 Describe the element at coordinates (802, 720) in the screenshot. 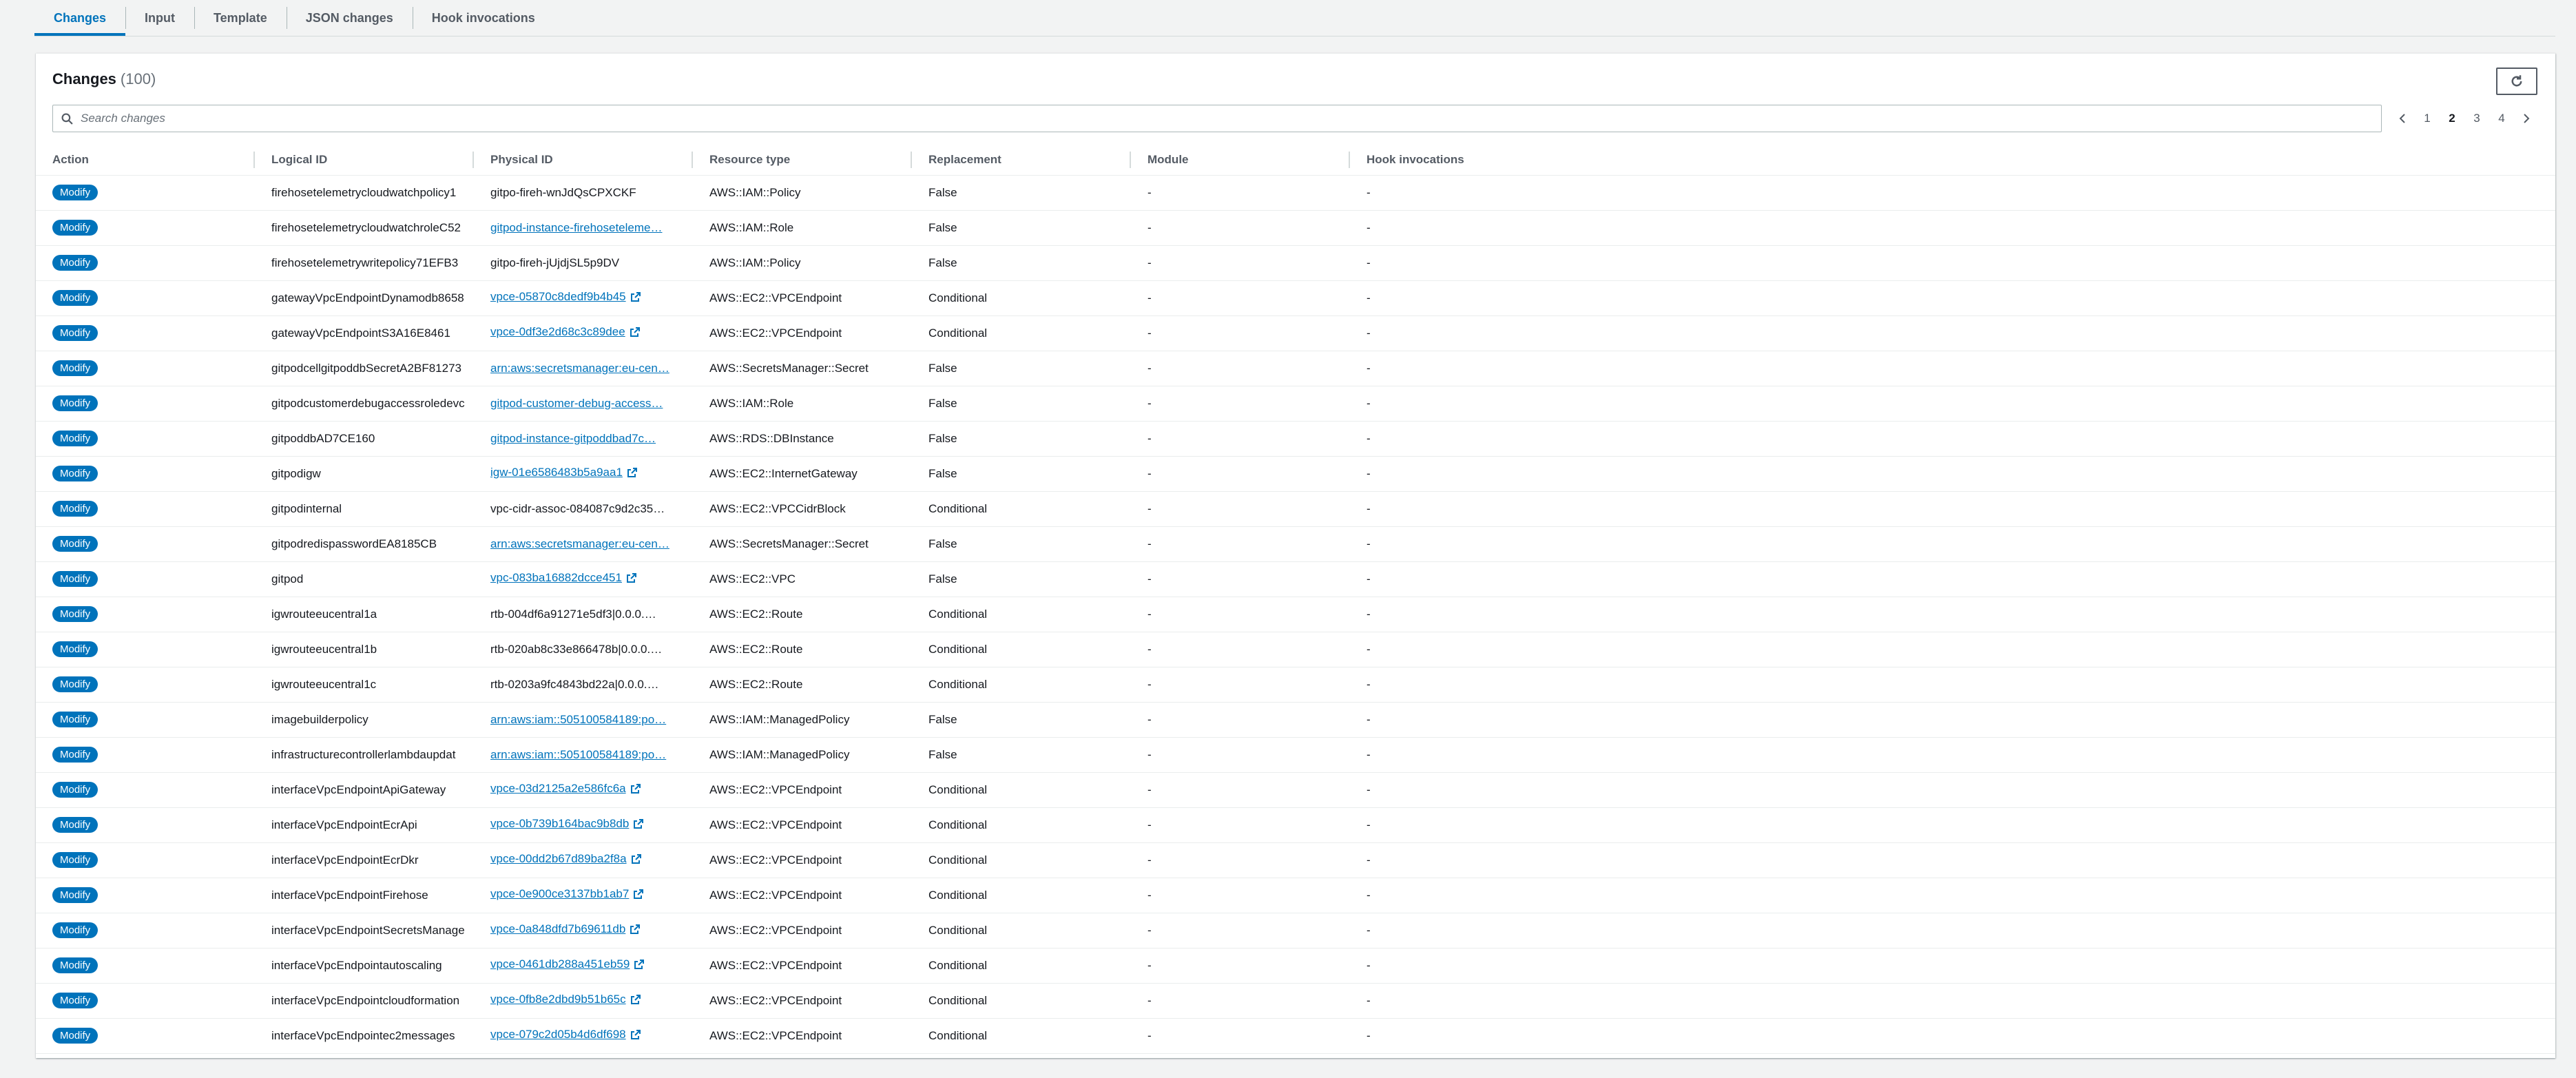

I see `resource-type-cell: AWS::IAM::ManagedPolicy` at that location.